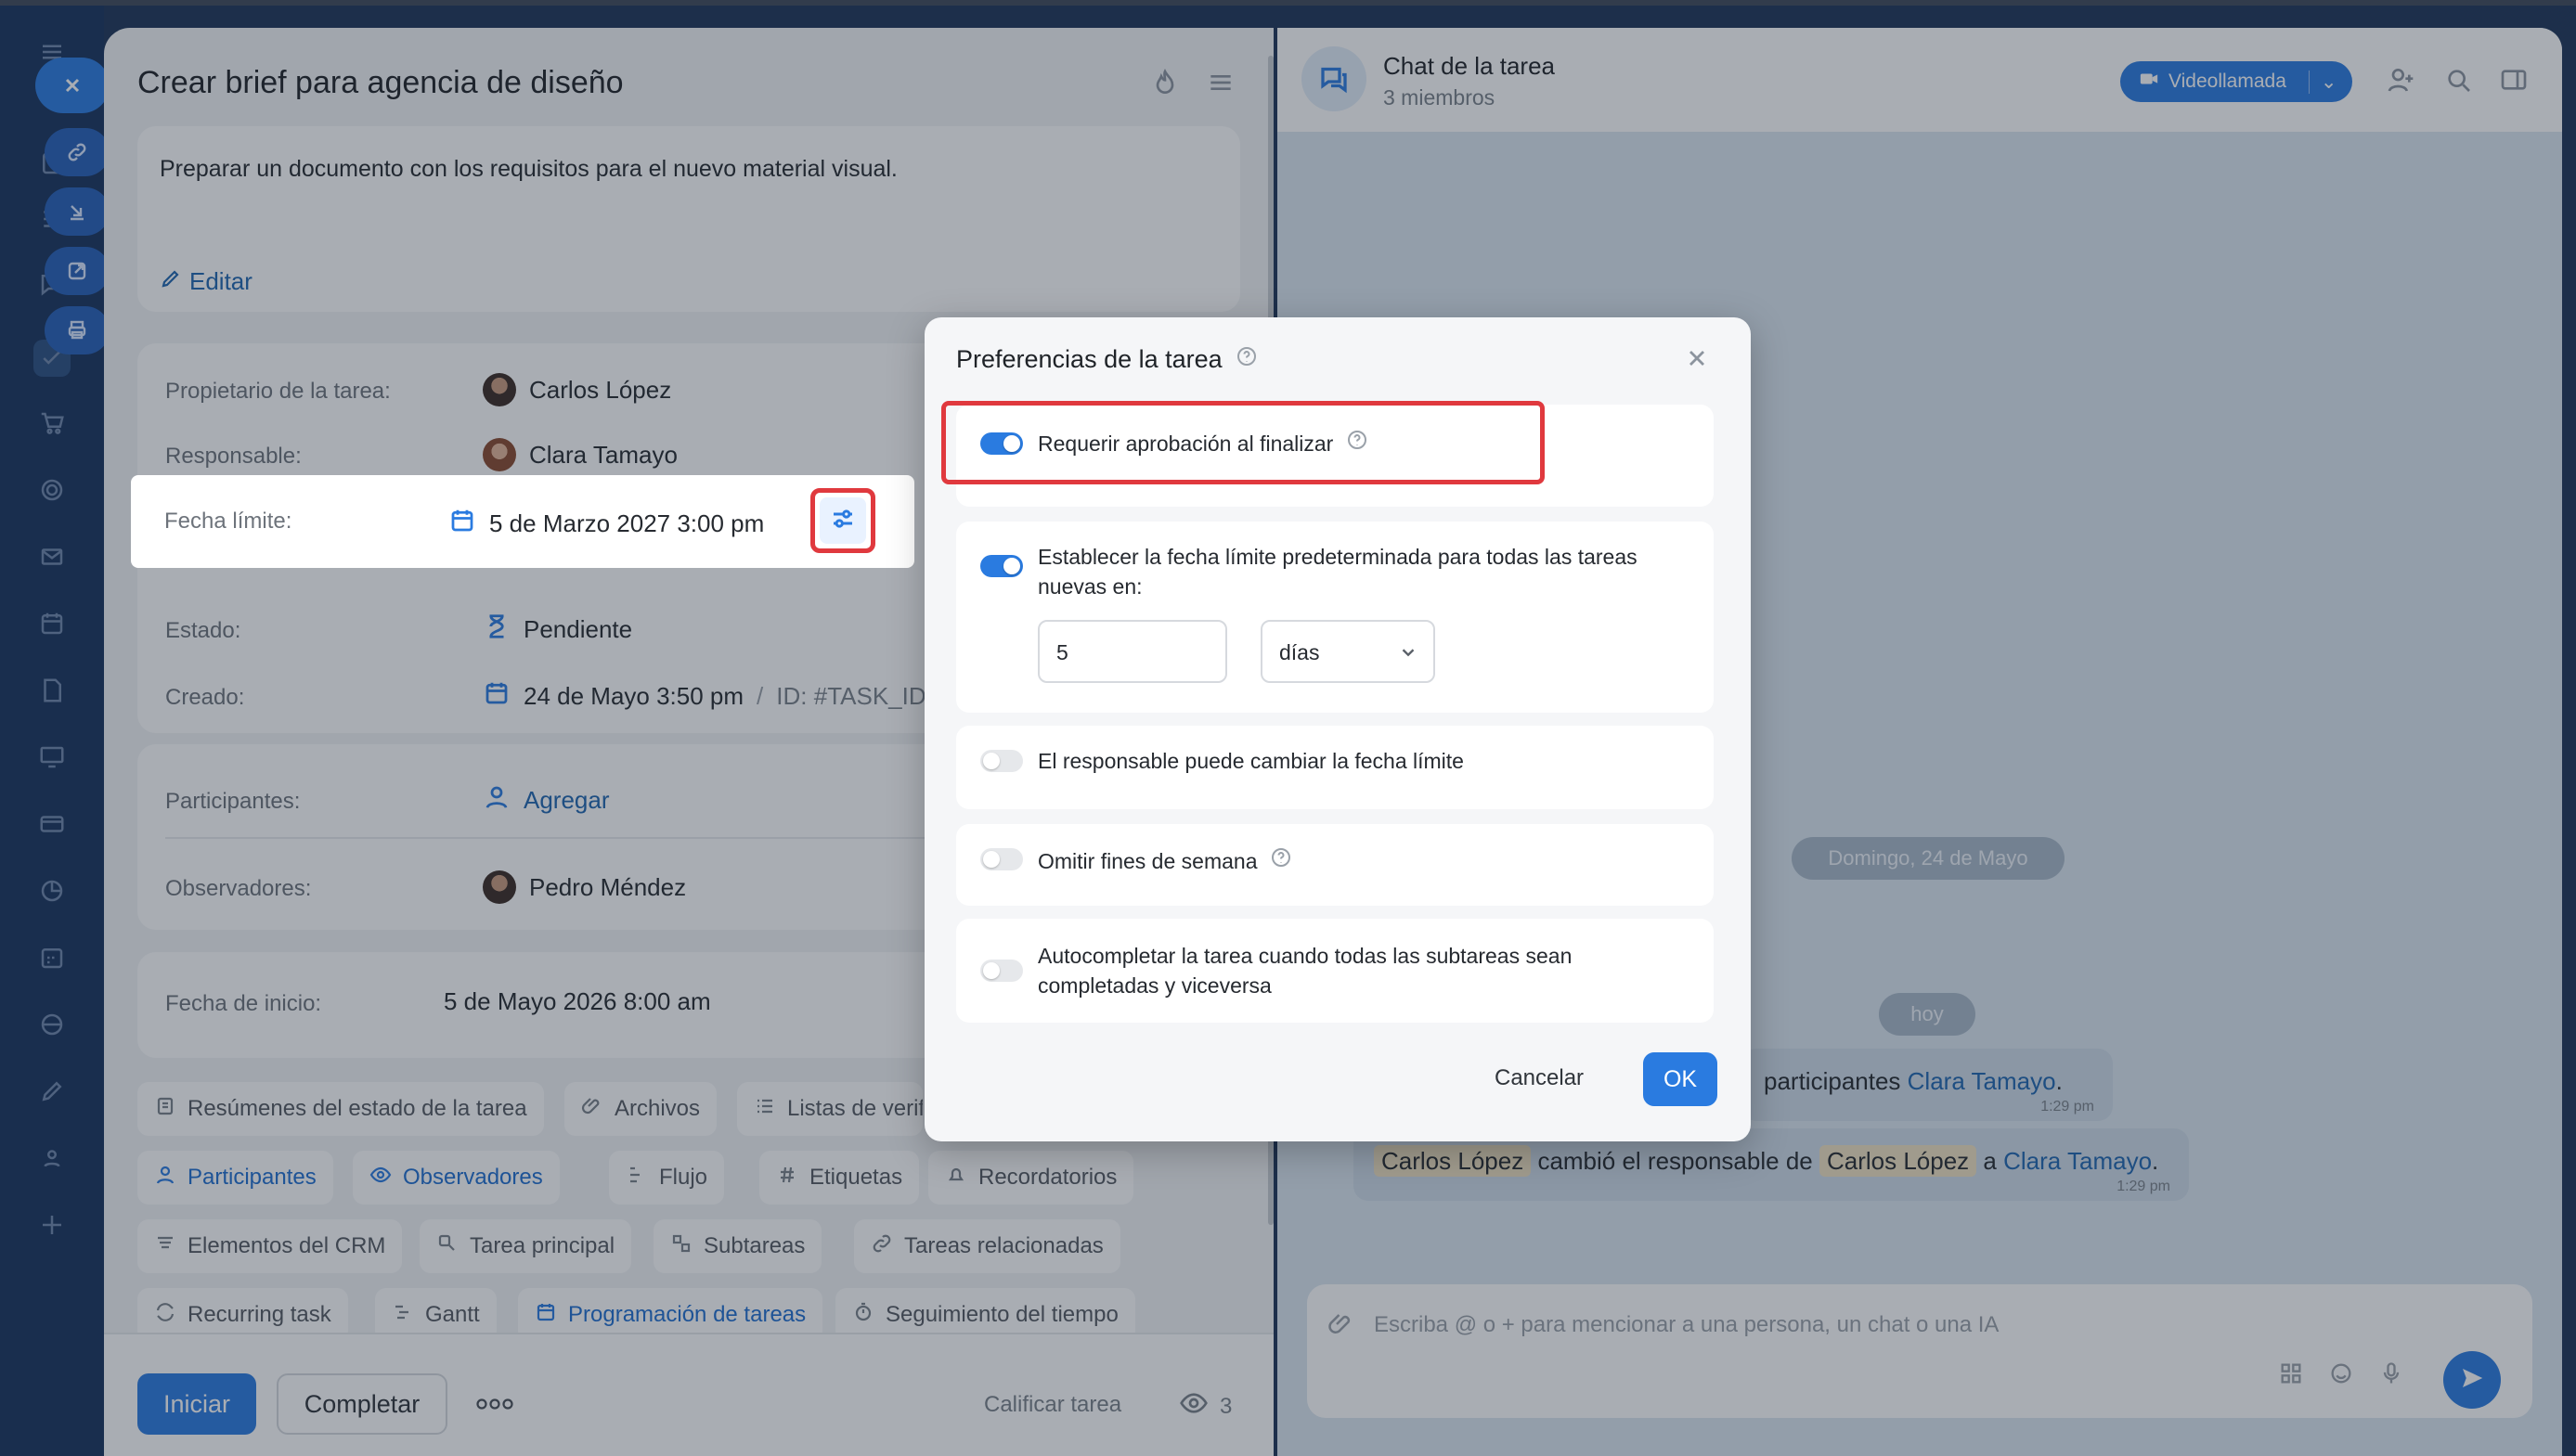  I want to click on task-preferences-button, so click(842, 520).